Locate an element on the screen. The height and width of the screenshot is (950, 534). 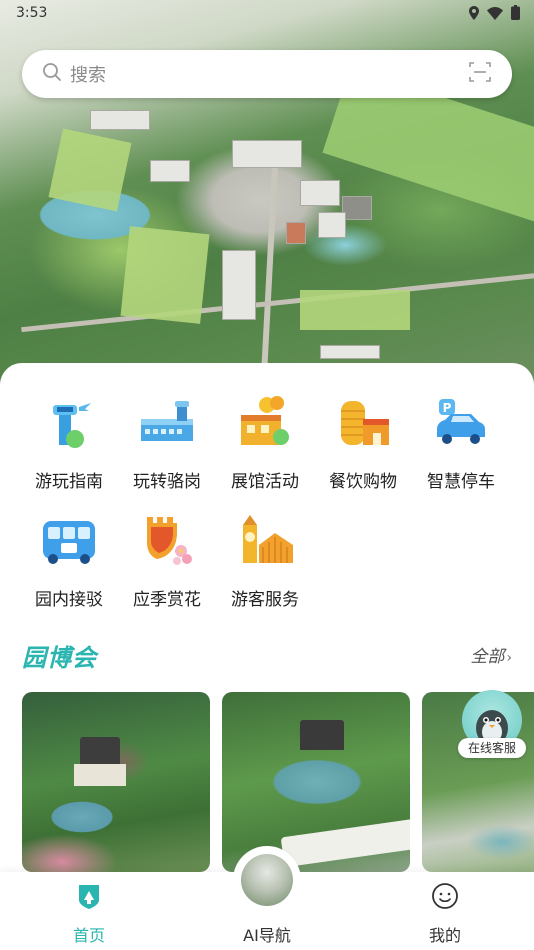
bottom-nav: 首页 AI导航 我的 is located at coordinates (267, 900).